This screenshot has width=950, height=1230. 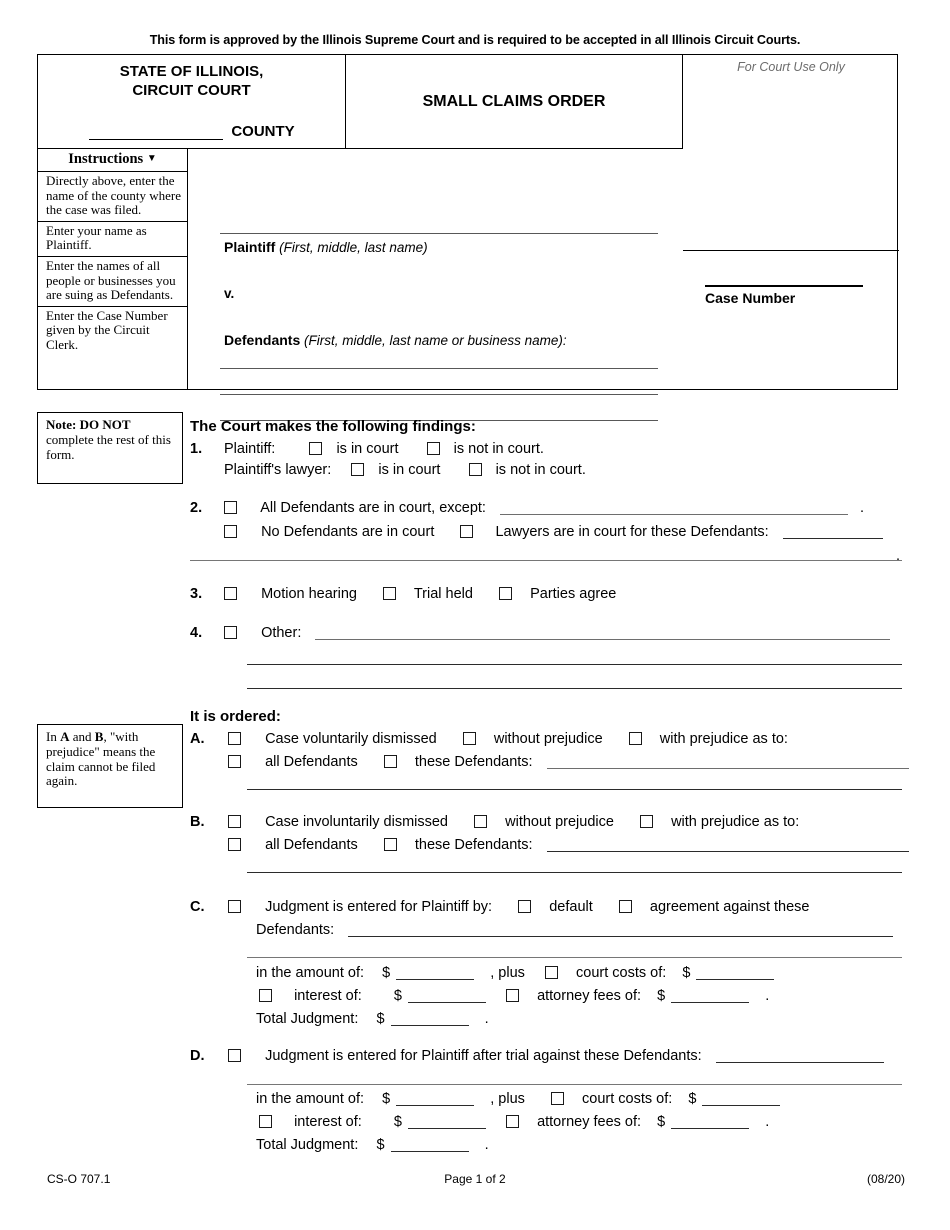 What do you see at coordinates (230, 531) in the screenshot?
I see `checkbox-no-defendants-in-court` at bounding box center [230, 531].